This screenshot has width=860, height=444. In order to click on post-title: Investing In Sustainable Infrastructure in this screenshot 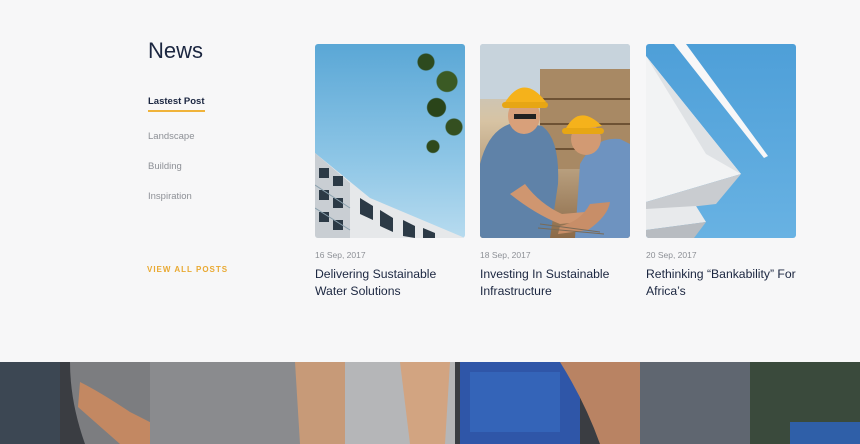, I will do `click(555, 283)`.